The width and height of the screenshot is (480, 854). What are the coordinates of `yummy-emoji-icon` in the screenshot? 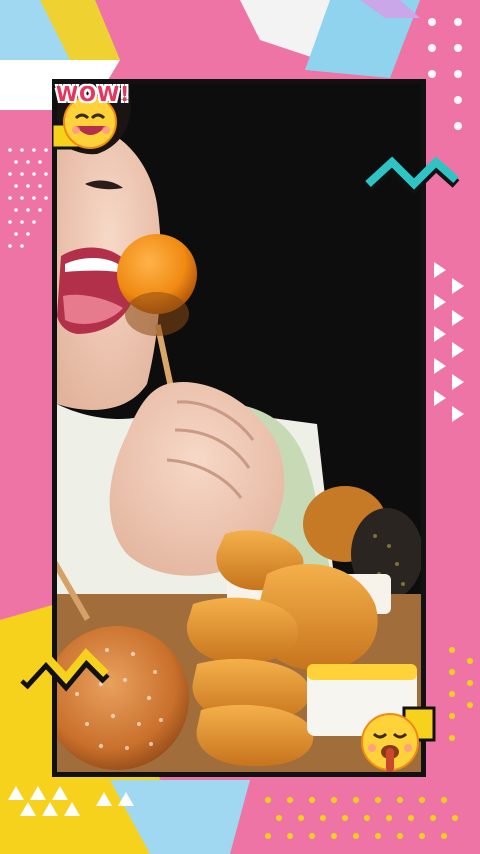 It's located at (398, 739).